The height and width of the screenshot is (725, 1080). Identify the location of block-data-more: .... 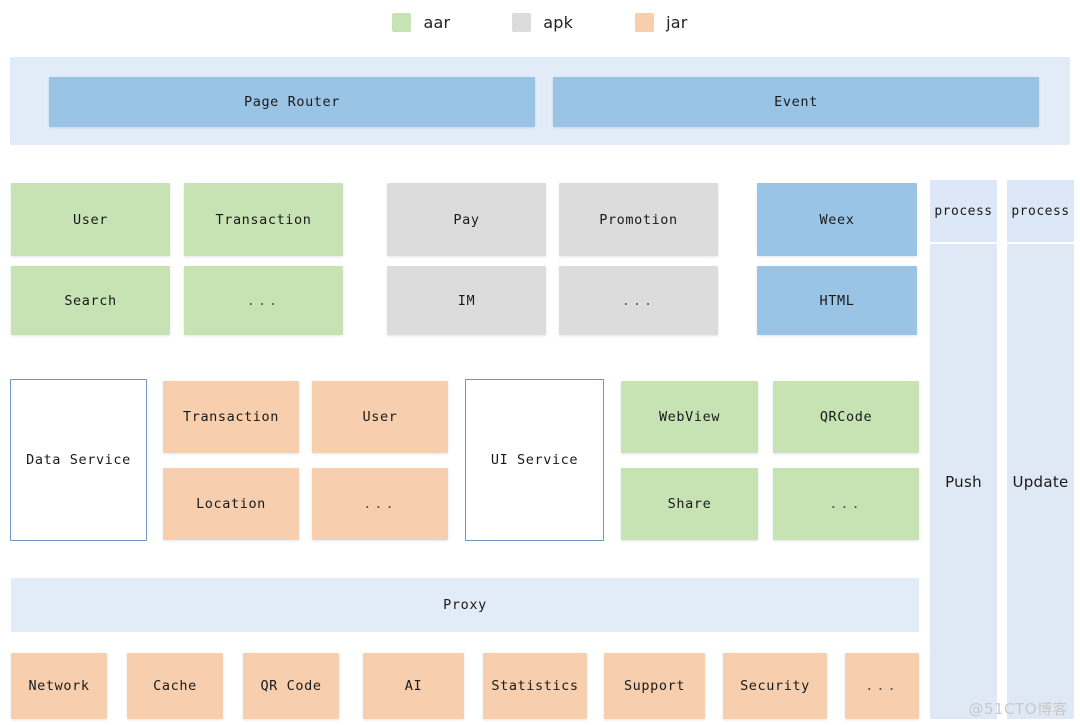
(380, 504).